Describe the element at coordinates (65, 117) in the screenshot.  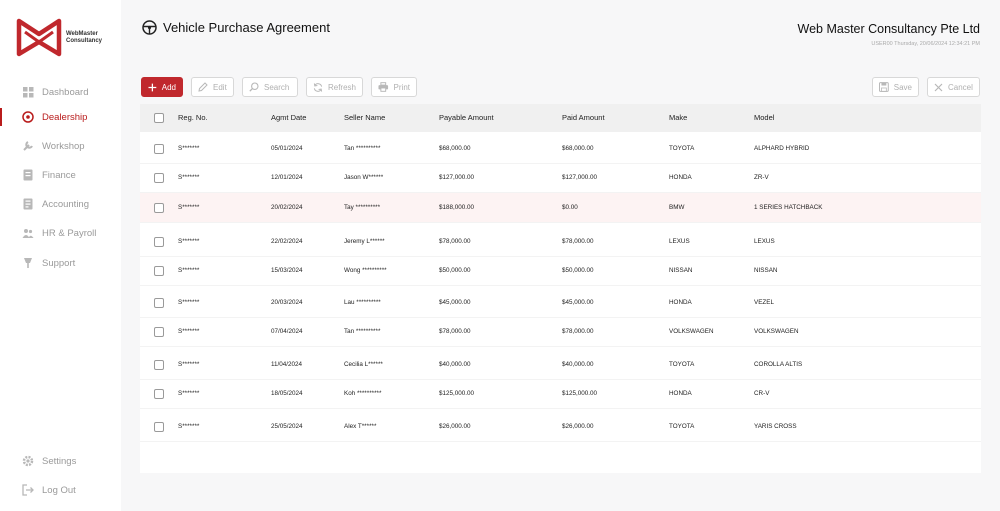
I see `sidebar-item-label: Dealership` at that location.